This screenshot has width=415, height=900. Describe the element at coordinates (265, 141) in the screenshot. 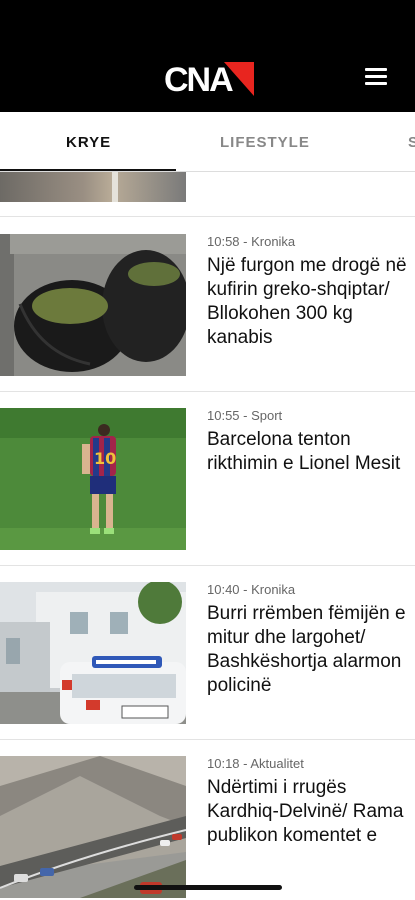

I see `tab-lifestyle: LIFESTYLE` at that location.